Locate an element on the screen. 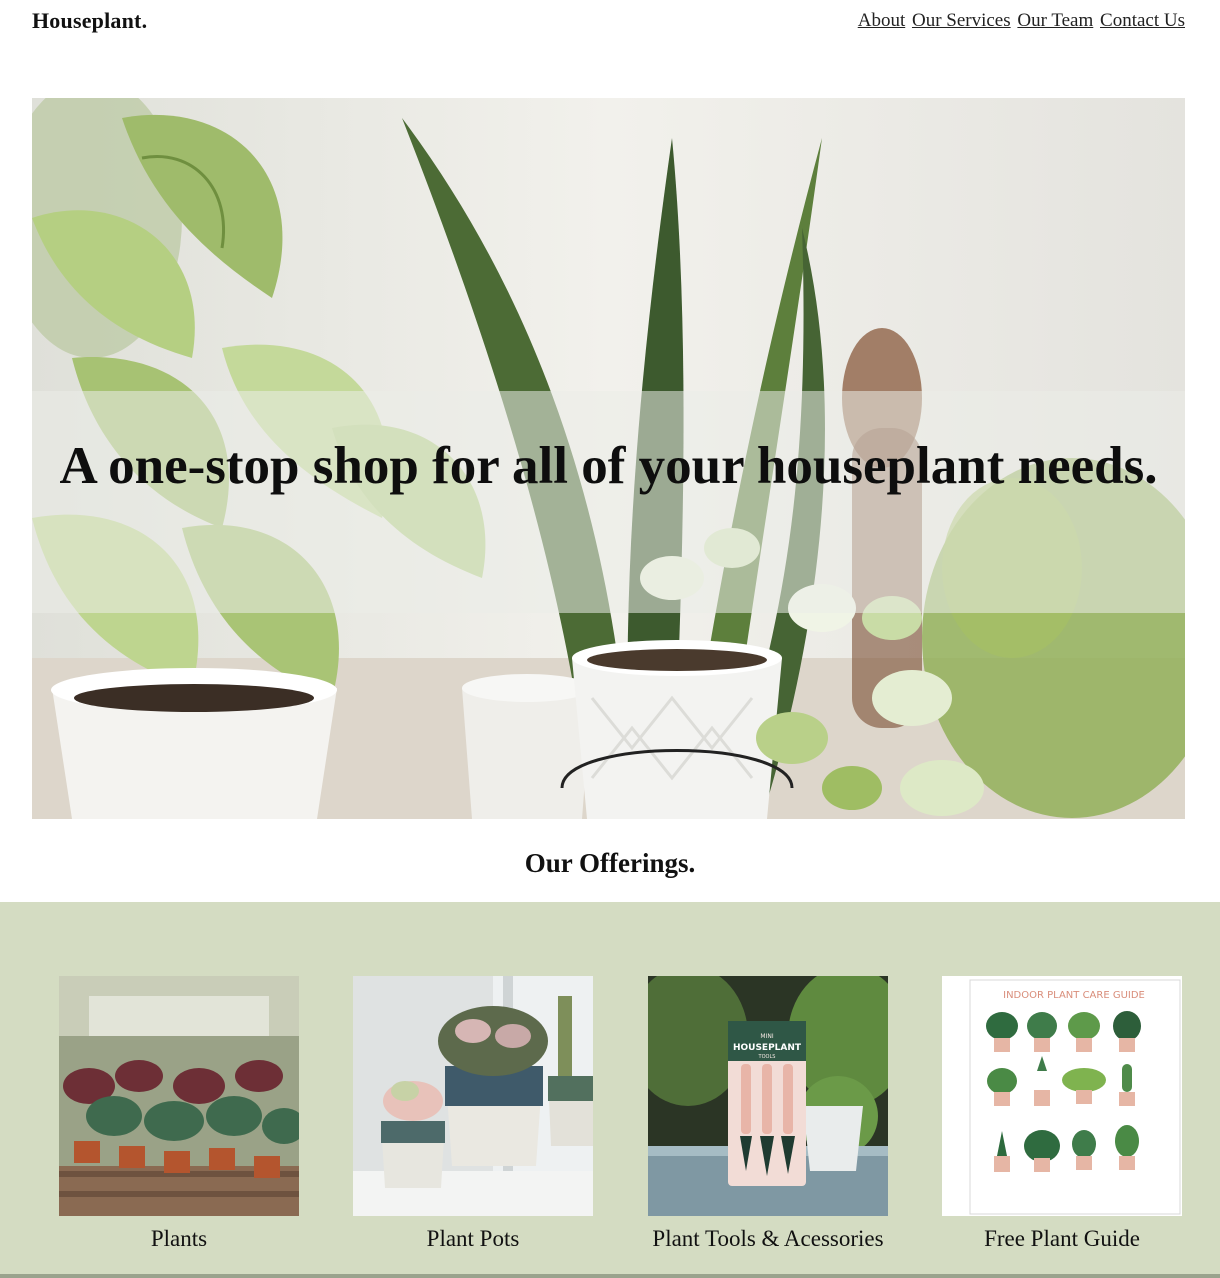 This screenshot has width=1220, height=1278. offering-card-plant-pots: Plant Pots is located at coordinates (473, 1113).